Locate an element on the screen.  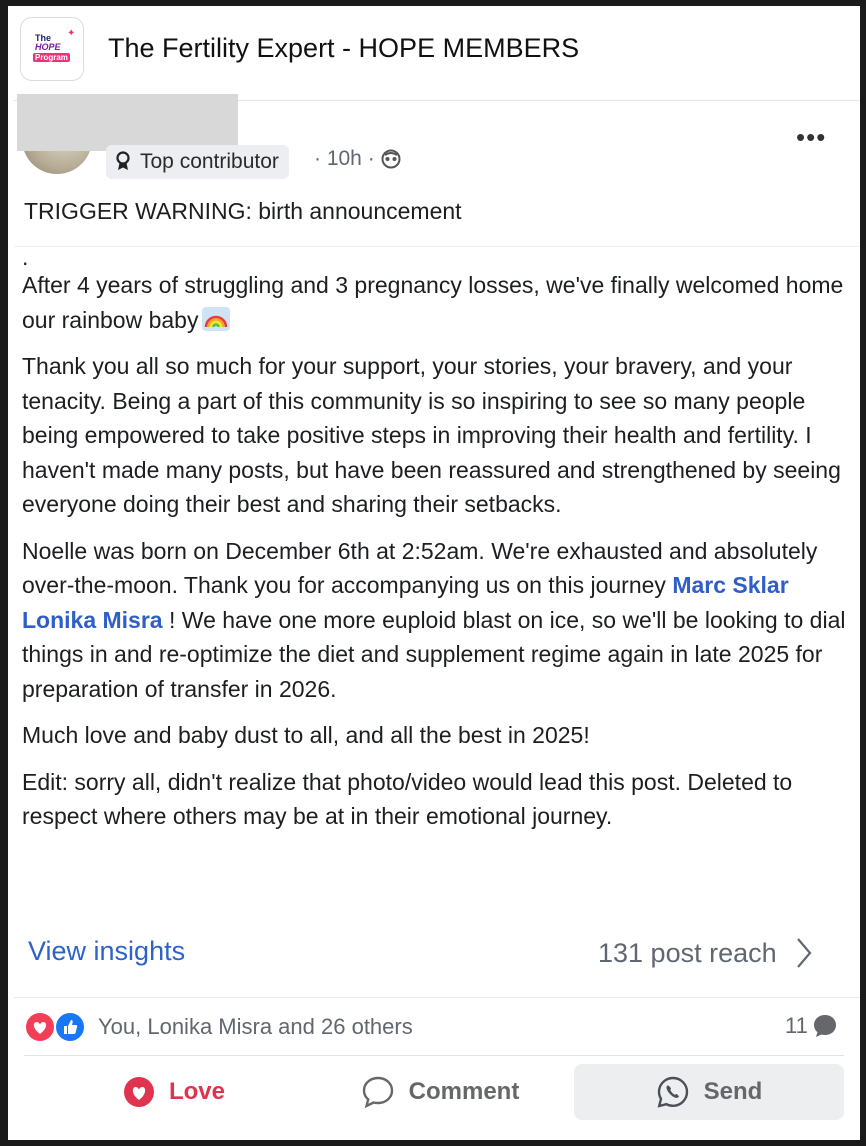
comment-label: Comment is located at coordinates (464, 1091).